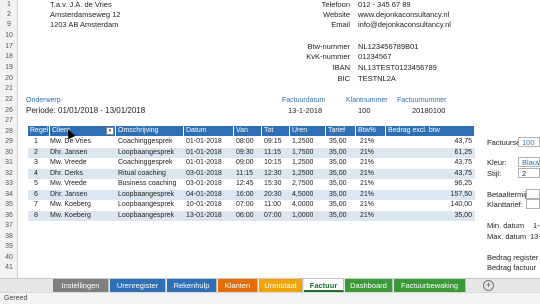 This screenshot has width=540, height=304. Describe the element at coordinates (36, 153) in the screenshot. I see `cell-regel: 2` at that location.